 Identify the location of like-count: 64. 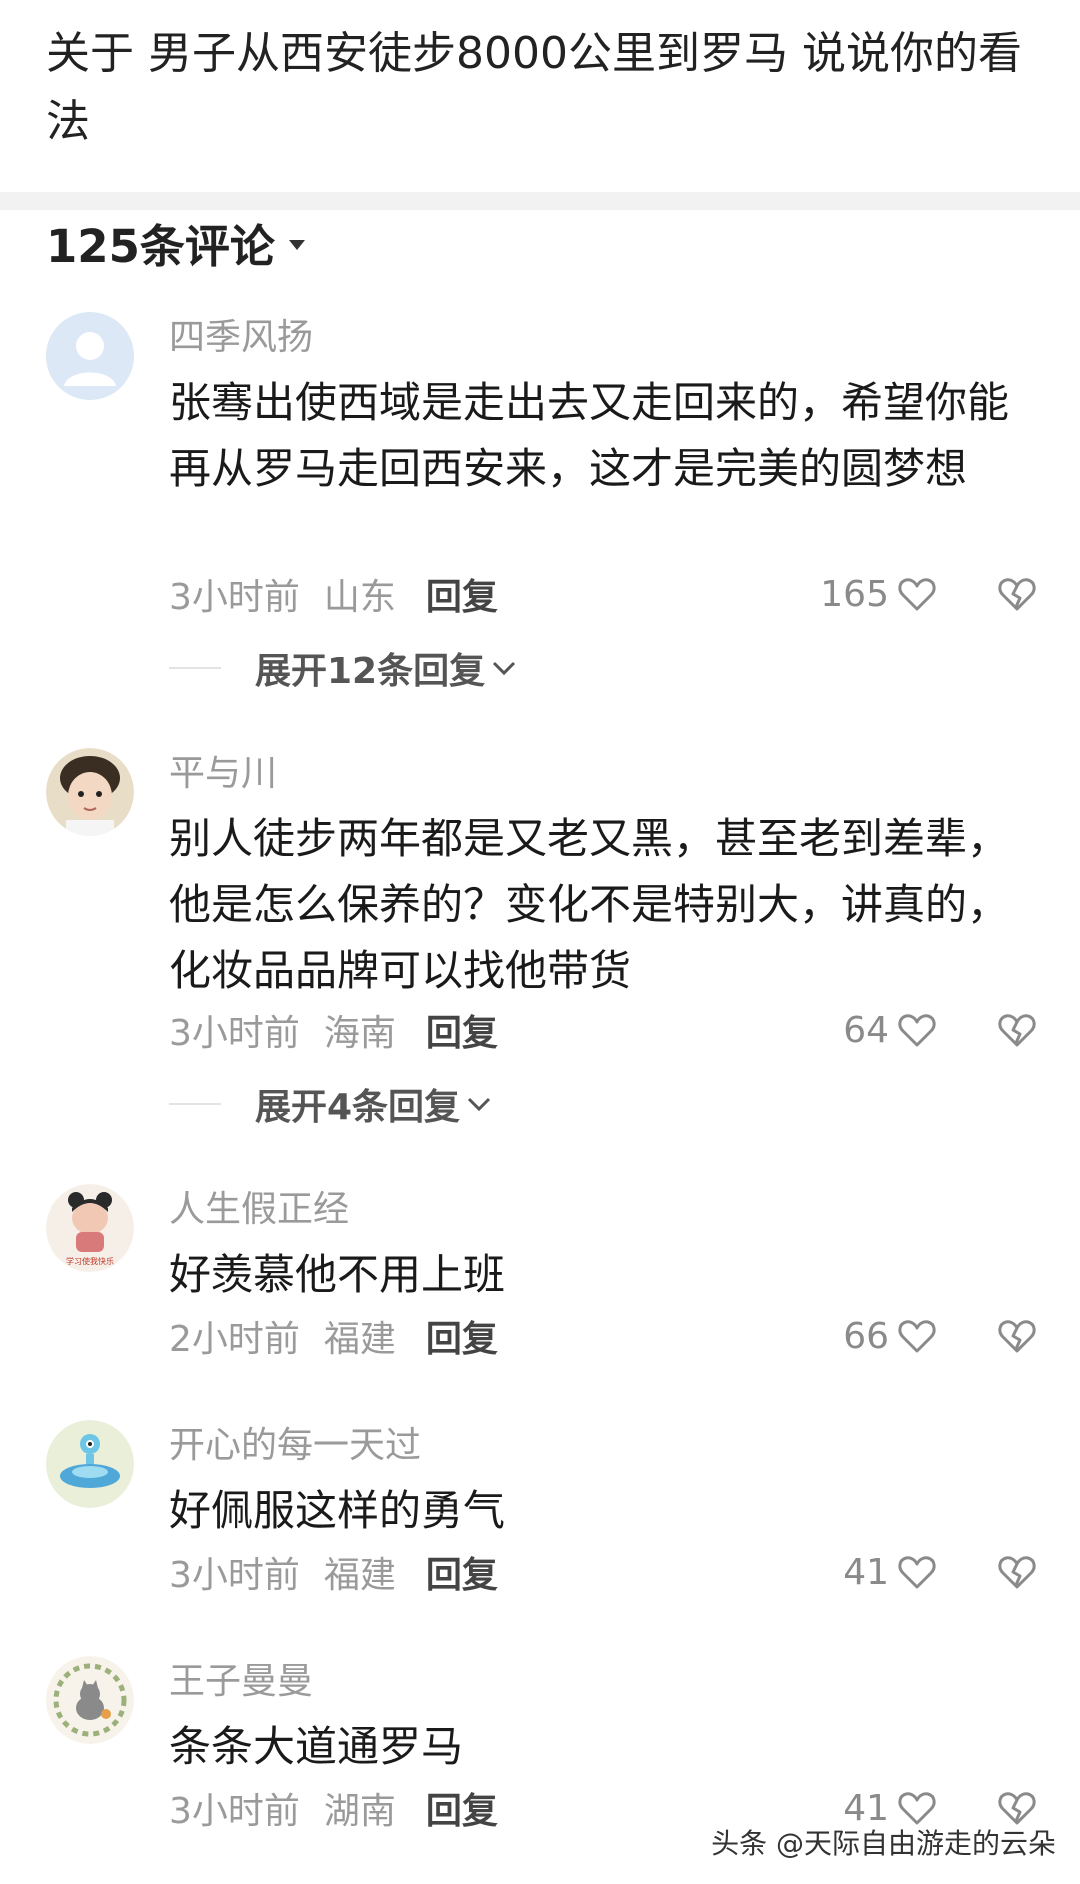
(866, 1030).